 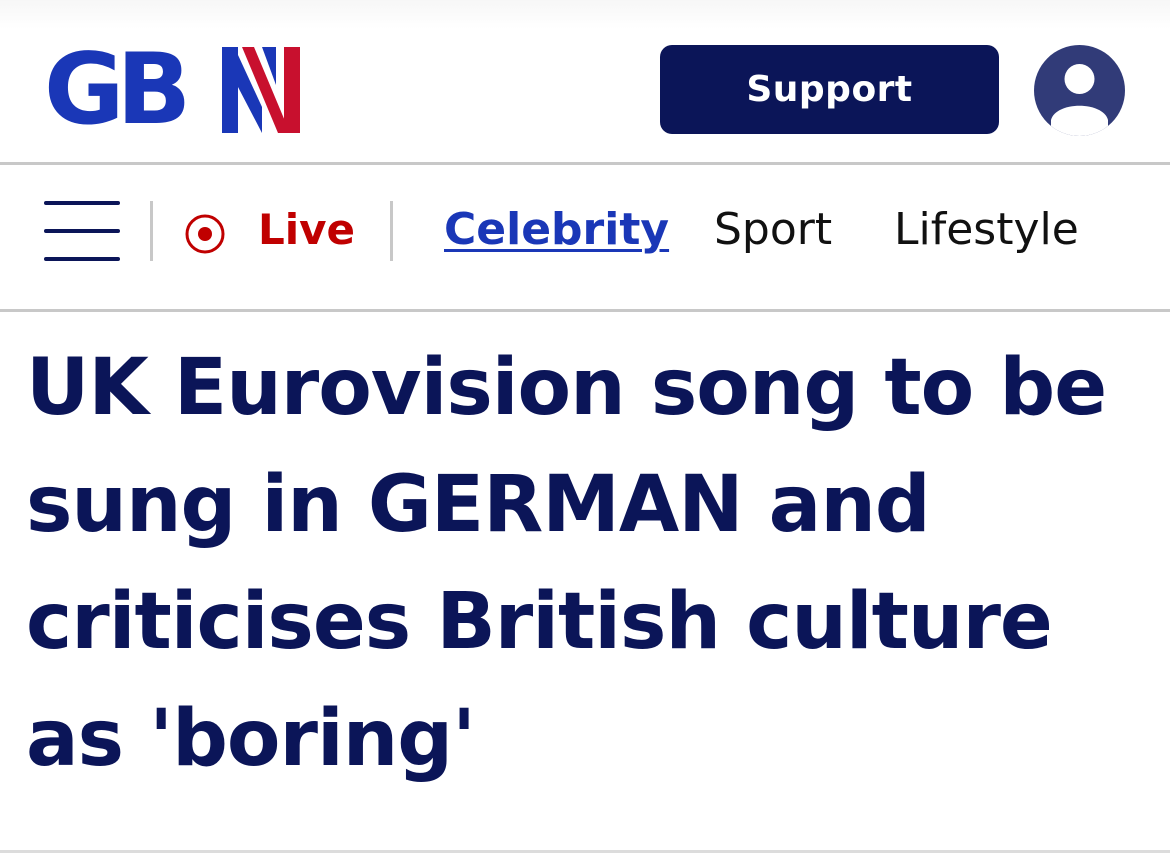 What do you see at coordinates (585, 310) in the screenshot?
I see `nav-divider` at bounding box center [585, 310].